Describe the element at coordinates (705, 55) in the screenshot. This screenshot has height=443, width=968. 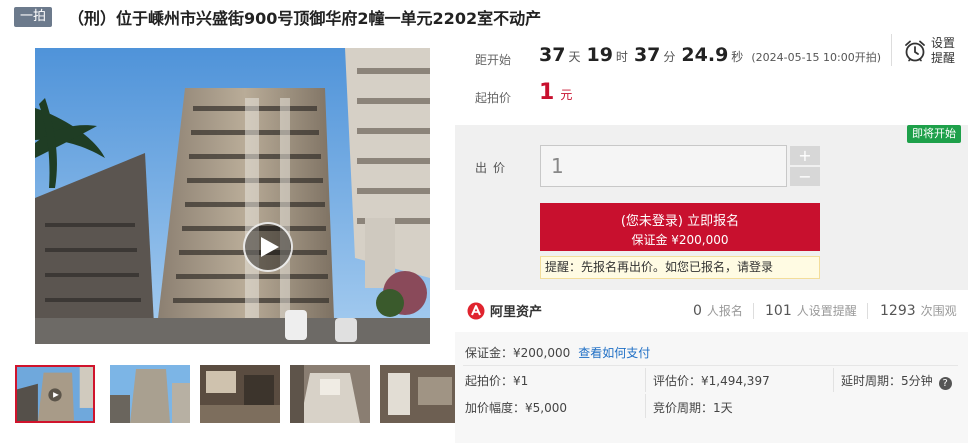
I see `countdown-seconds: 24.9` at that location.